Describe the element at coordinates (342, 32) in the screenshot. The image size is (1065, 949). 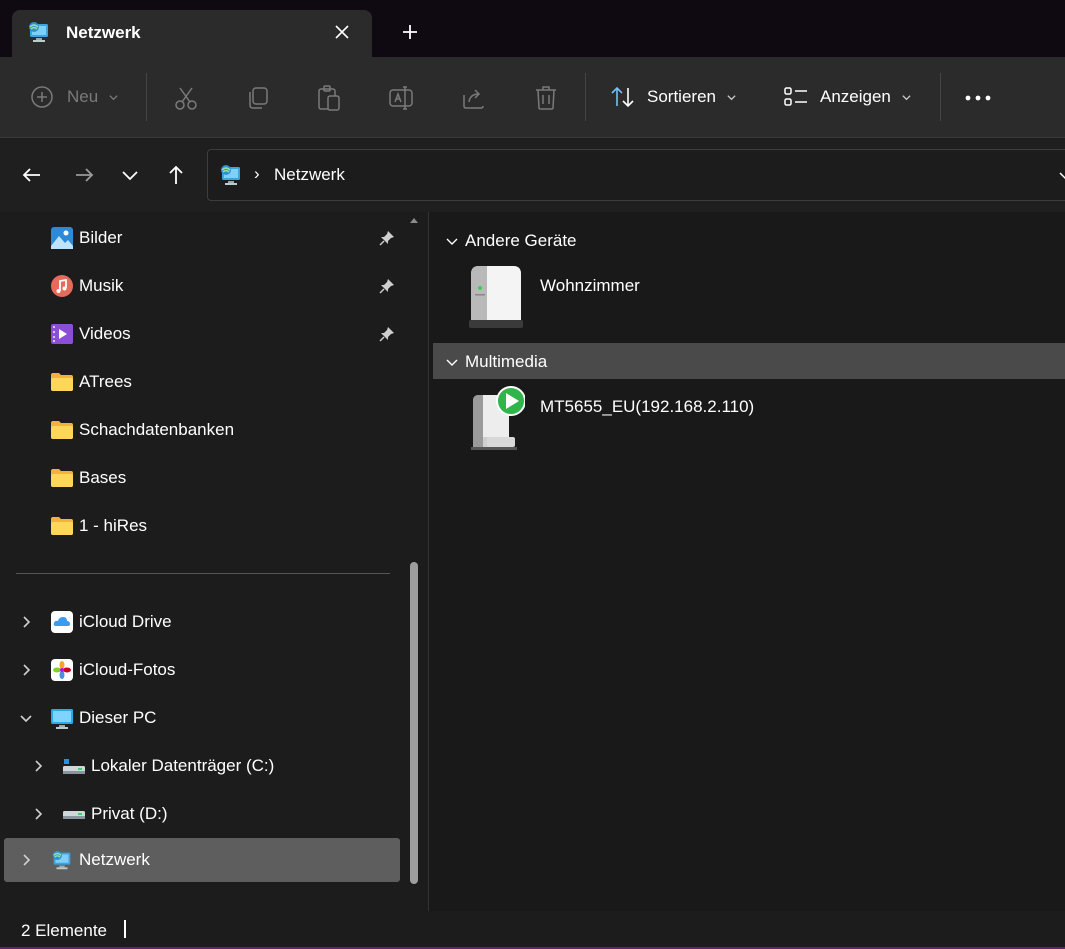
I see `close-icon` at that location.